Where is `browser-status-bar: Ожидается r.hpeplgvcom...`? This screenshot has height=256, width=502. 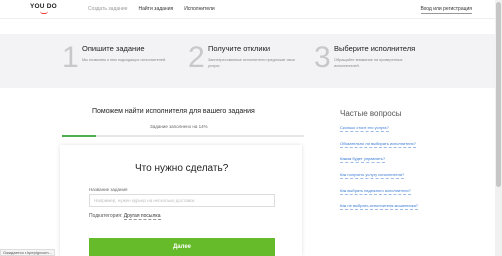
browser-status-bar: Ожидается r.hpeplgvcom... is located at coordinates (27, 252).